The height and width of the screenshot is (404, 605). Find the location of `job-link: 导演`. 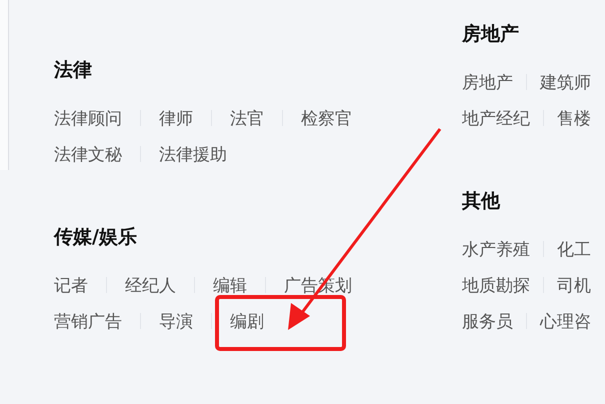

job-link: 导演 is located at coordinates (176, 321).